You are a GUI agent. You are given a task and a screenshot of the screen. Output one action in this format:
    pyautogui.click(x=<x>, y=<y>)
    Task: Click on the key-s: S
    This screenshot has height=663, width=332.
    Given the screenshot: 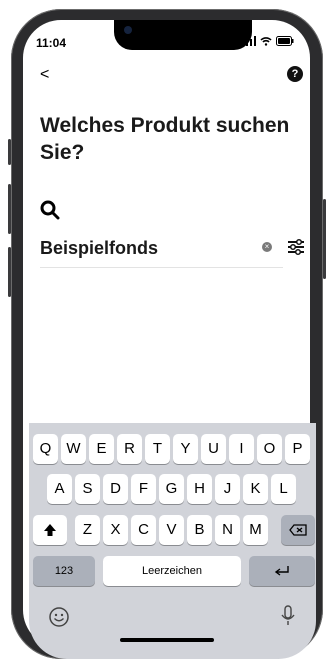 What is the action you would take?
    pyautogui.click(x=87, y=489)
    